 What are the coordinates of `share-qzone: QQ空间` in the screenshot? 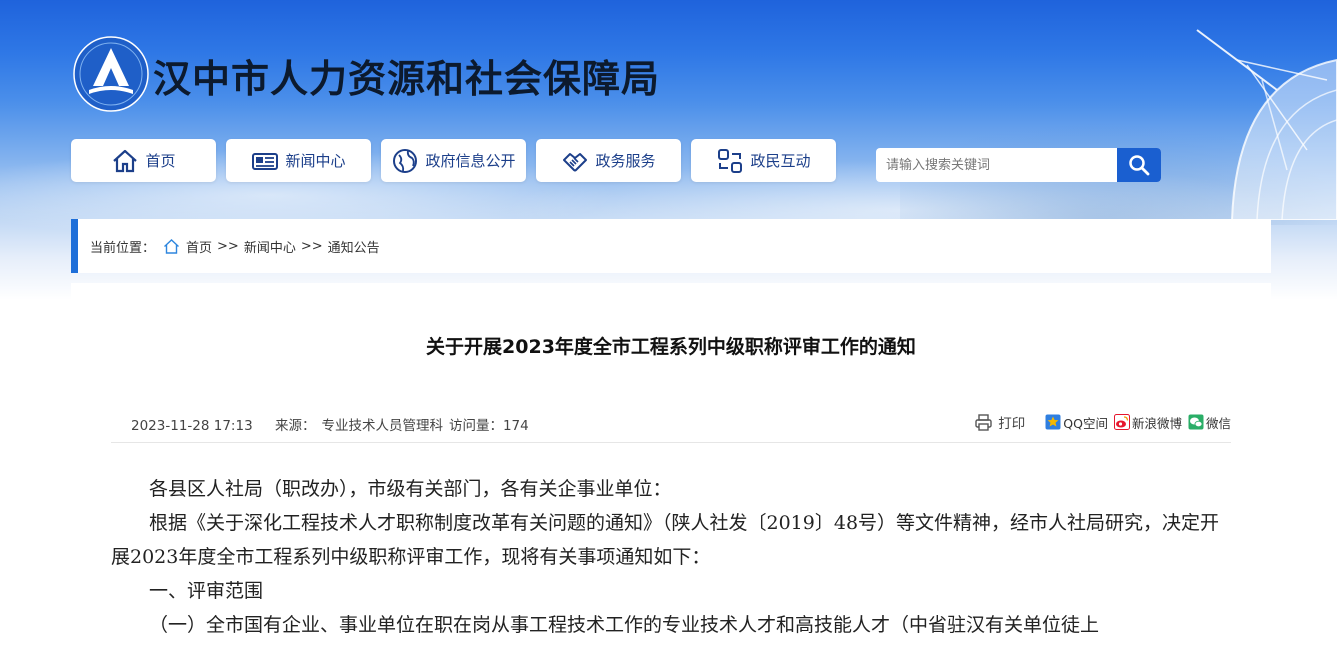 It's located at (1076, 422).